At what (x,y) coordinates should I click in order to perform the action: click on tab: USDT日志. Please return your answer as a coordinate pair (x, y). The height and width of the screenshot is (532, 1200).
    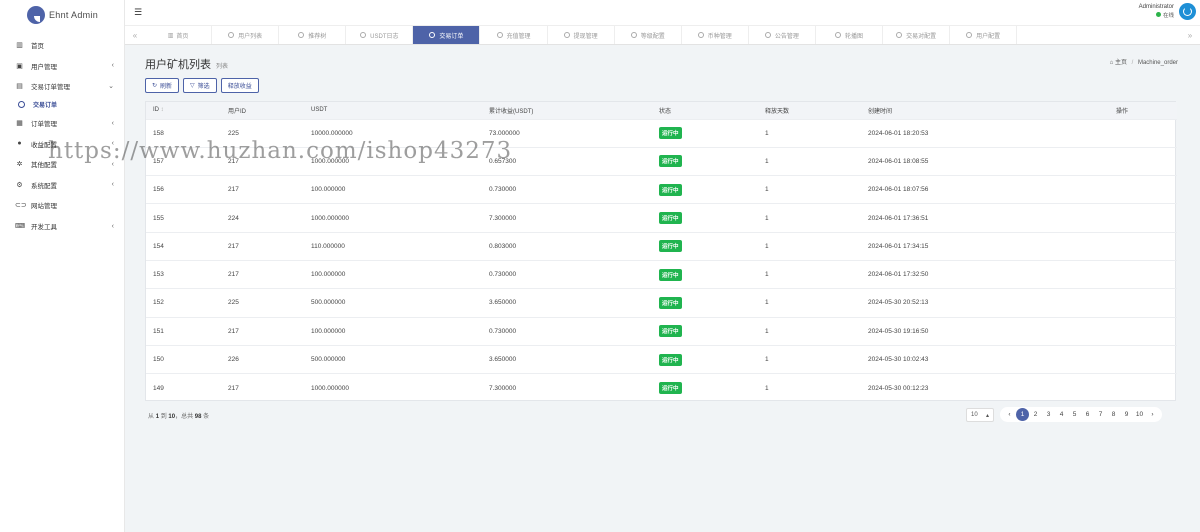
    Looking at the image, I should click on (380, 35).